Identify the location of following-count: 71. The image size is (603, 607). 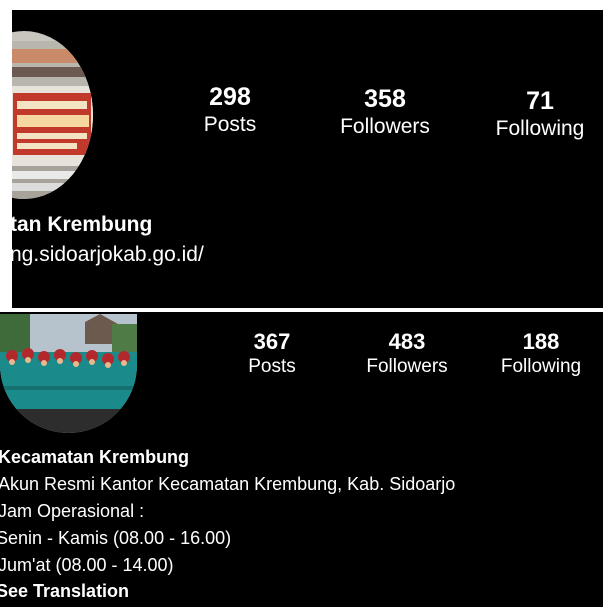
(540, 101).